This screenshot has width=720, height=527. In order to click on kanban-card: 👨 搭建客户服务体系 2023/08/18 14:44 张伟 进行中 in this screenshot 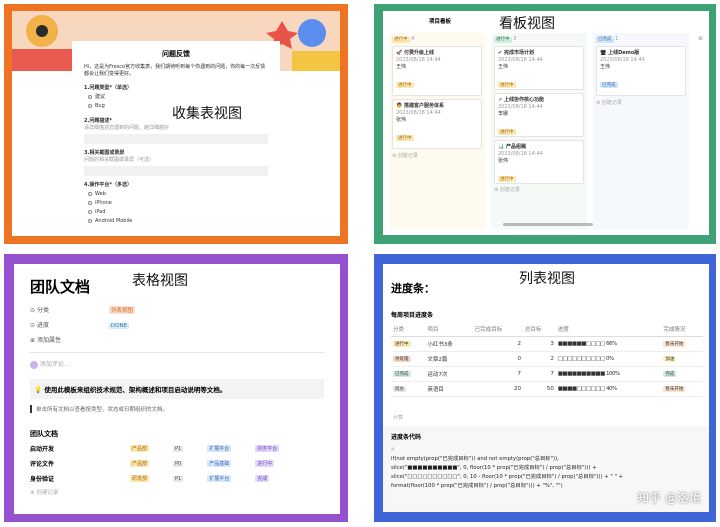, I will do `click(437, 124)`.